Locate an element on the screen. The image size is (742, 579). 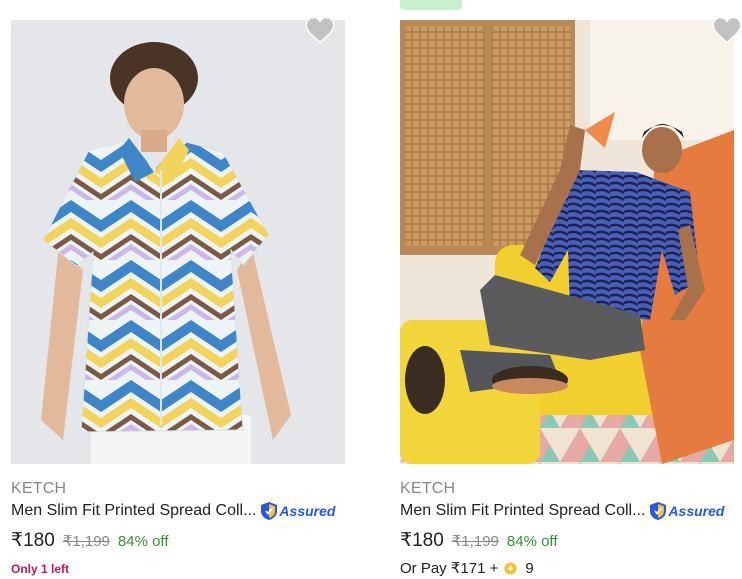
coin-count: 9 is located at coordinates (529, 568).